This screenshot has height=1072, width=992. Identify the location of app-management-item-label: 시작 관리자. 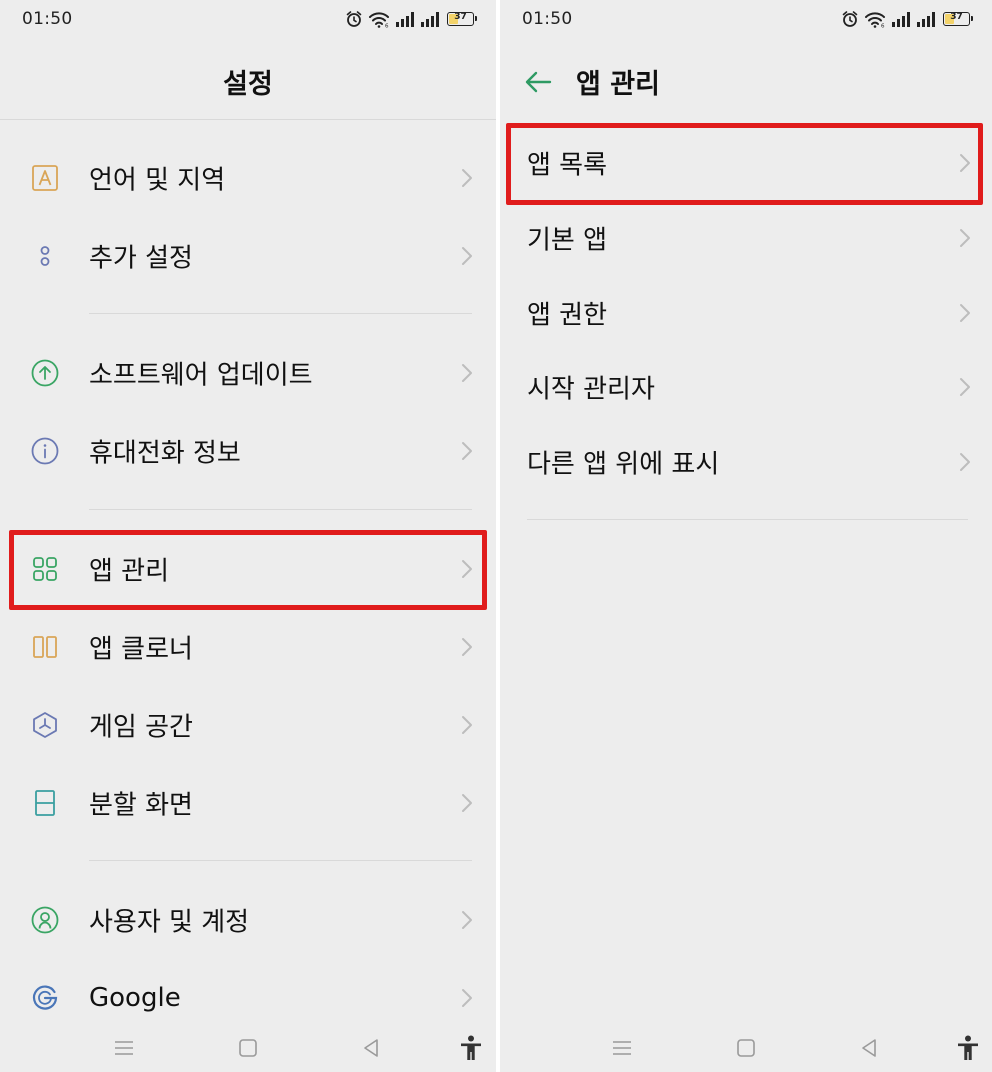
(591, 389).